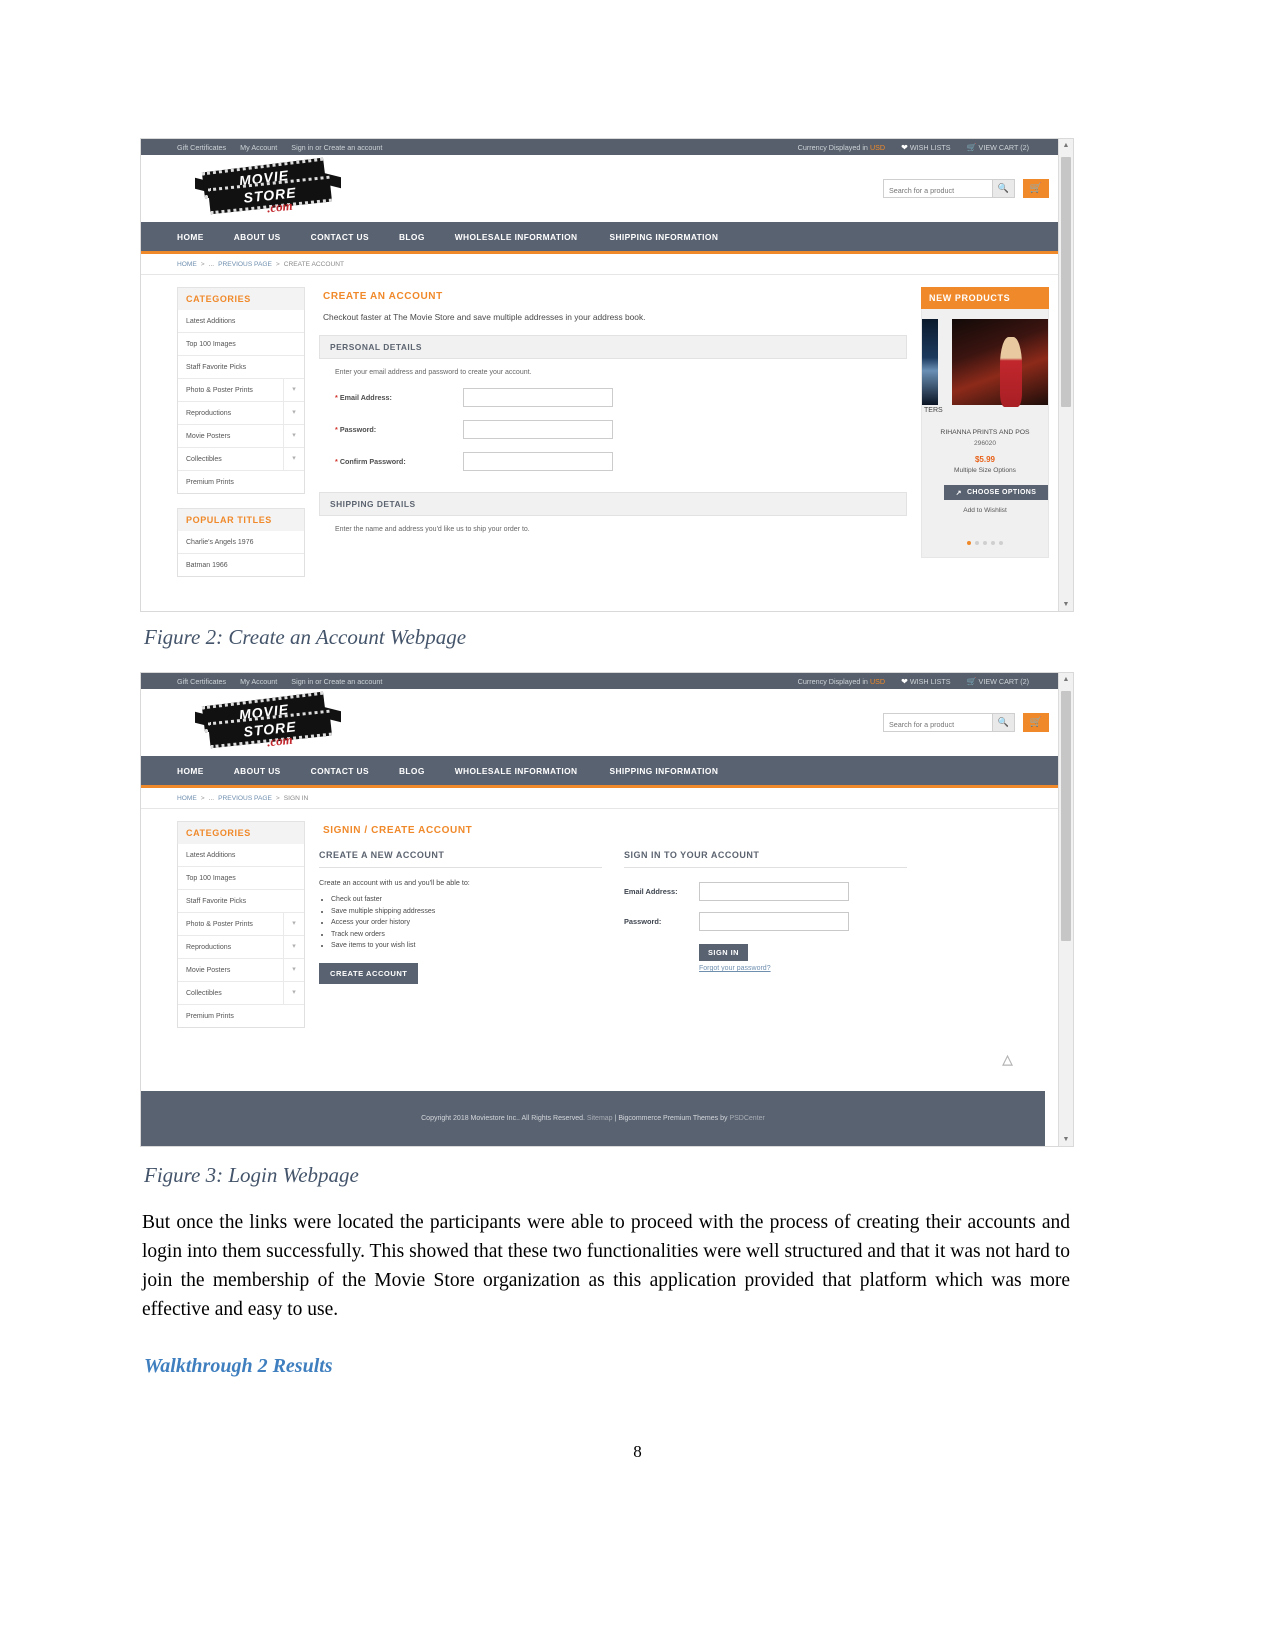  What do you see at coordinates (280, 206) in the screenshot?
I see `logo-text-com: .com` at bounding box center [280, 206].